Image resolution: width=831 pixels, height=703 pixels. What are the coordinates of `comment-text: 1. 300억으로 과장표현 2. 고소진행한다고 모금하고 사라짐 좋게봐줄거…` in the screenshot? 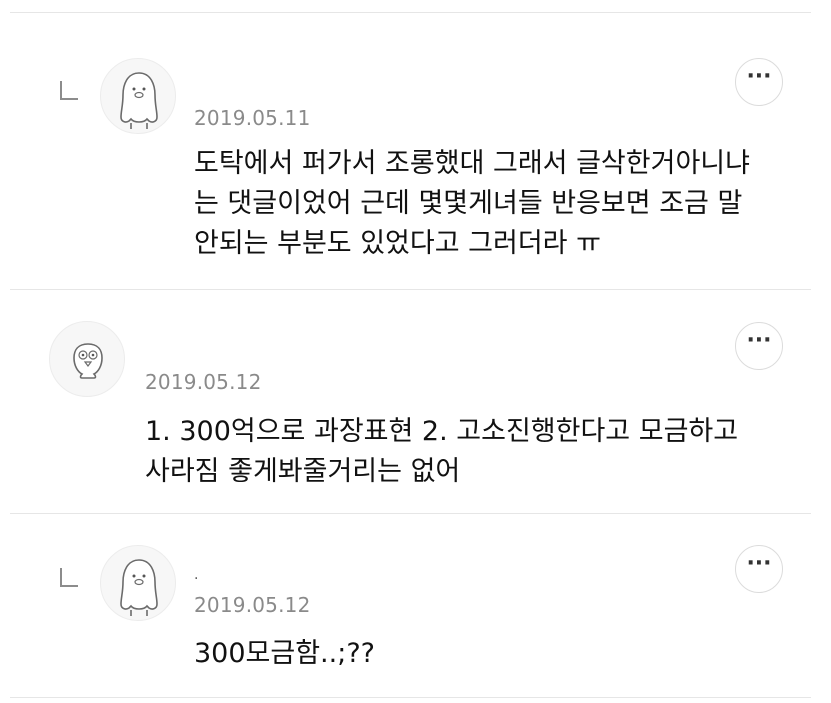 It's located at (442, 451).